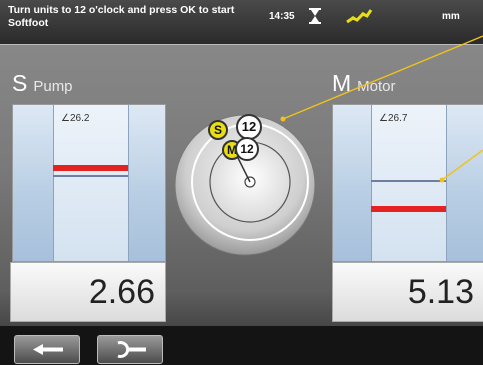 The width and height of the screenshot is (483, 365). What do you see at coordinates (315, 16) in the screenshot?
I see `hourglass-icon` at bounding box center [315, 16].